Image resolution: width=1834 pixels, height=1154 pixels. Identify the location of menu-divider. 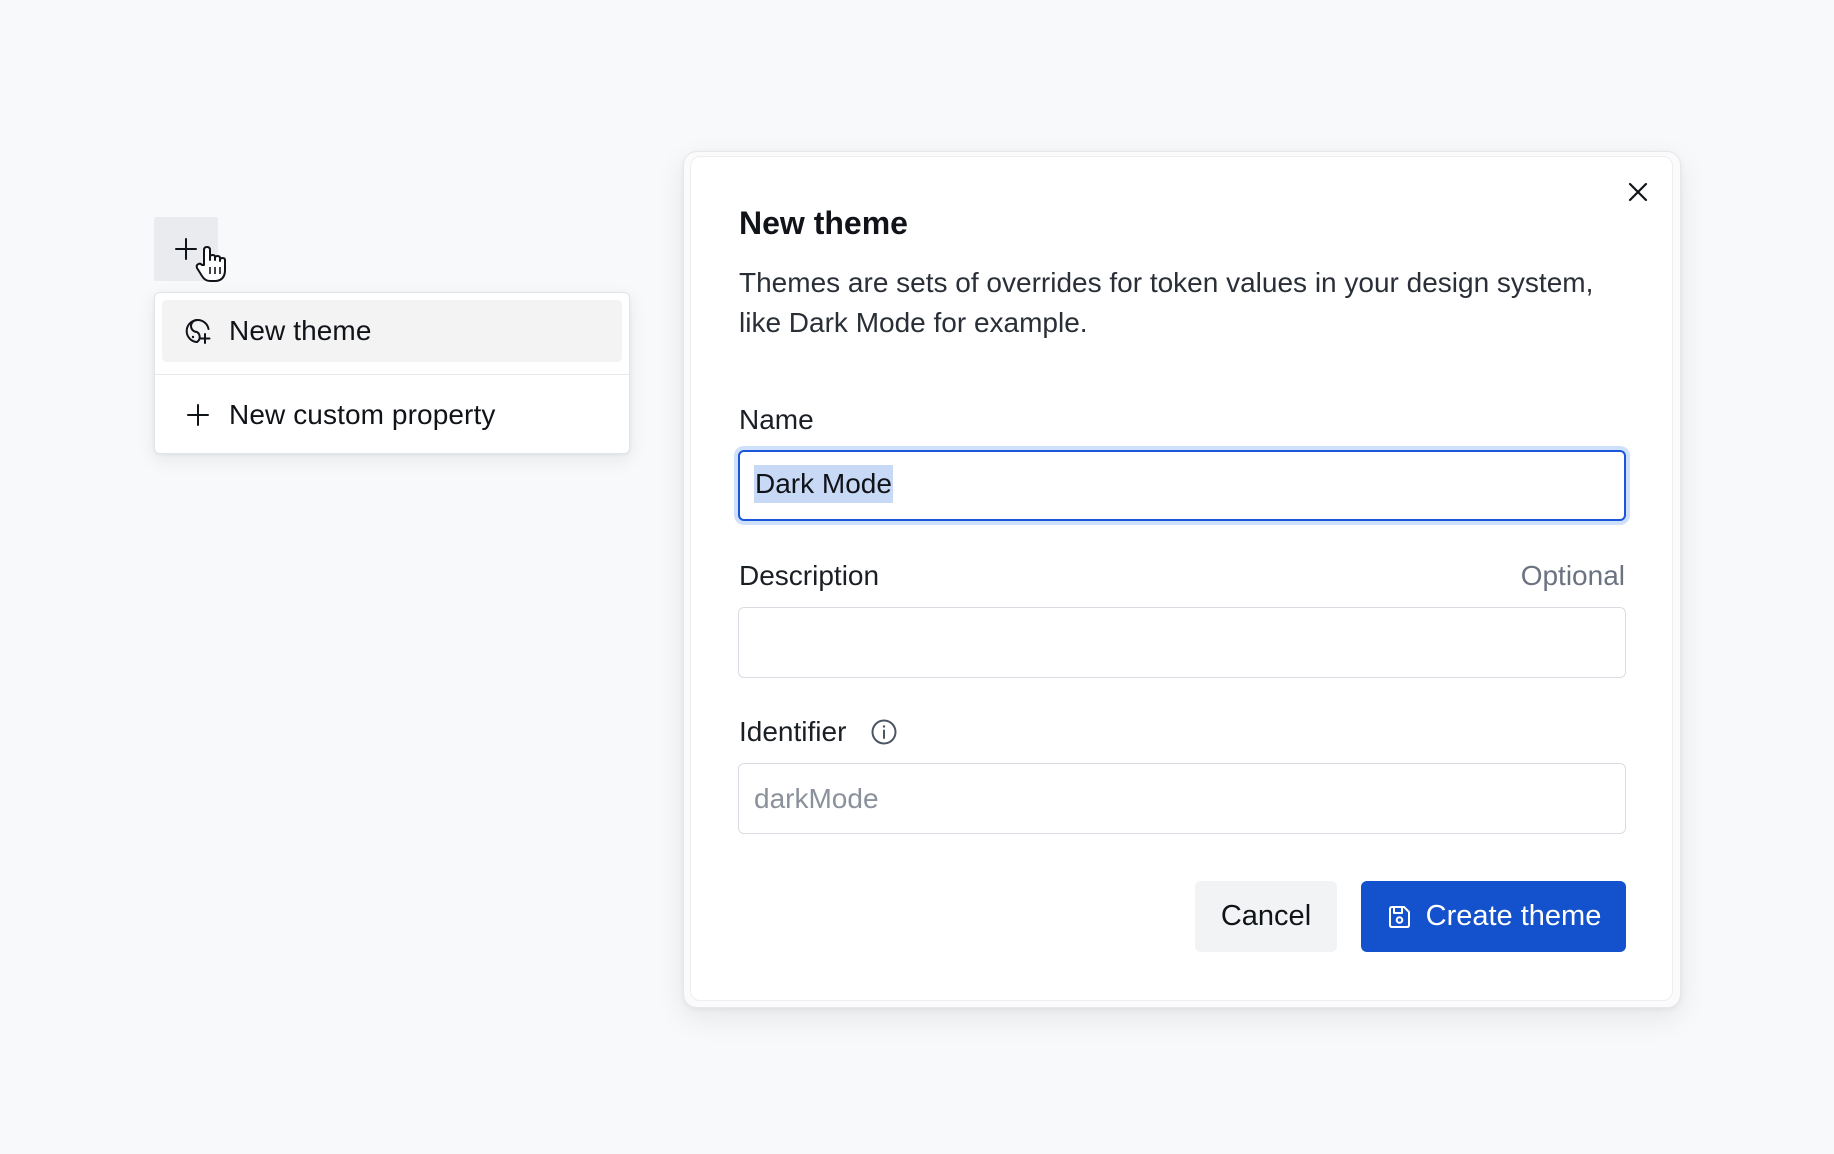
(392, 374).